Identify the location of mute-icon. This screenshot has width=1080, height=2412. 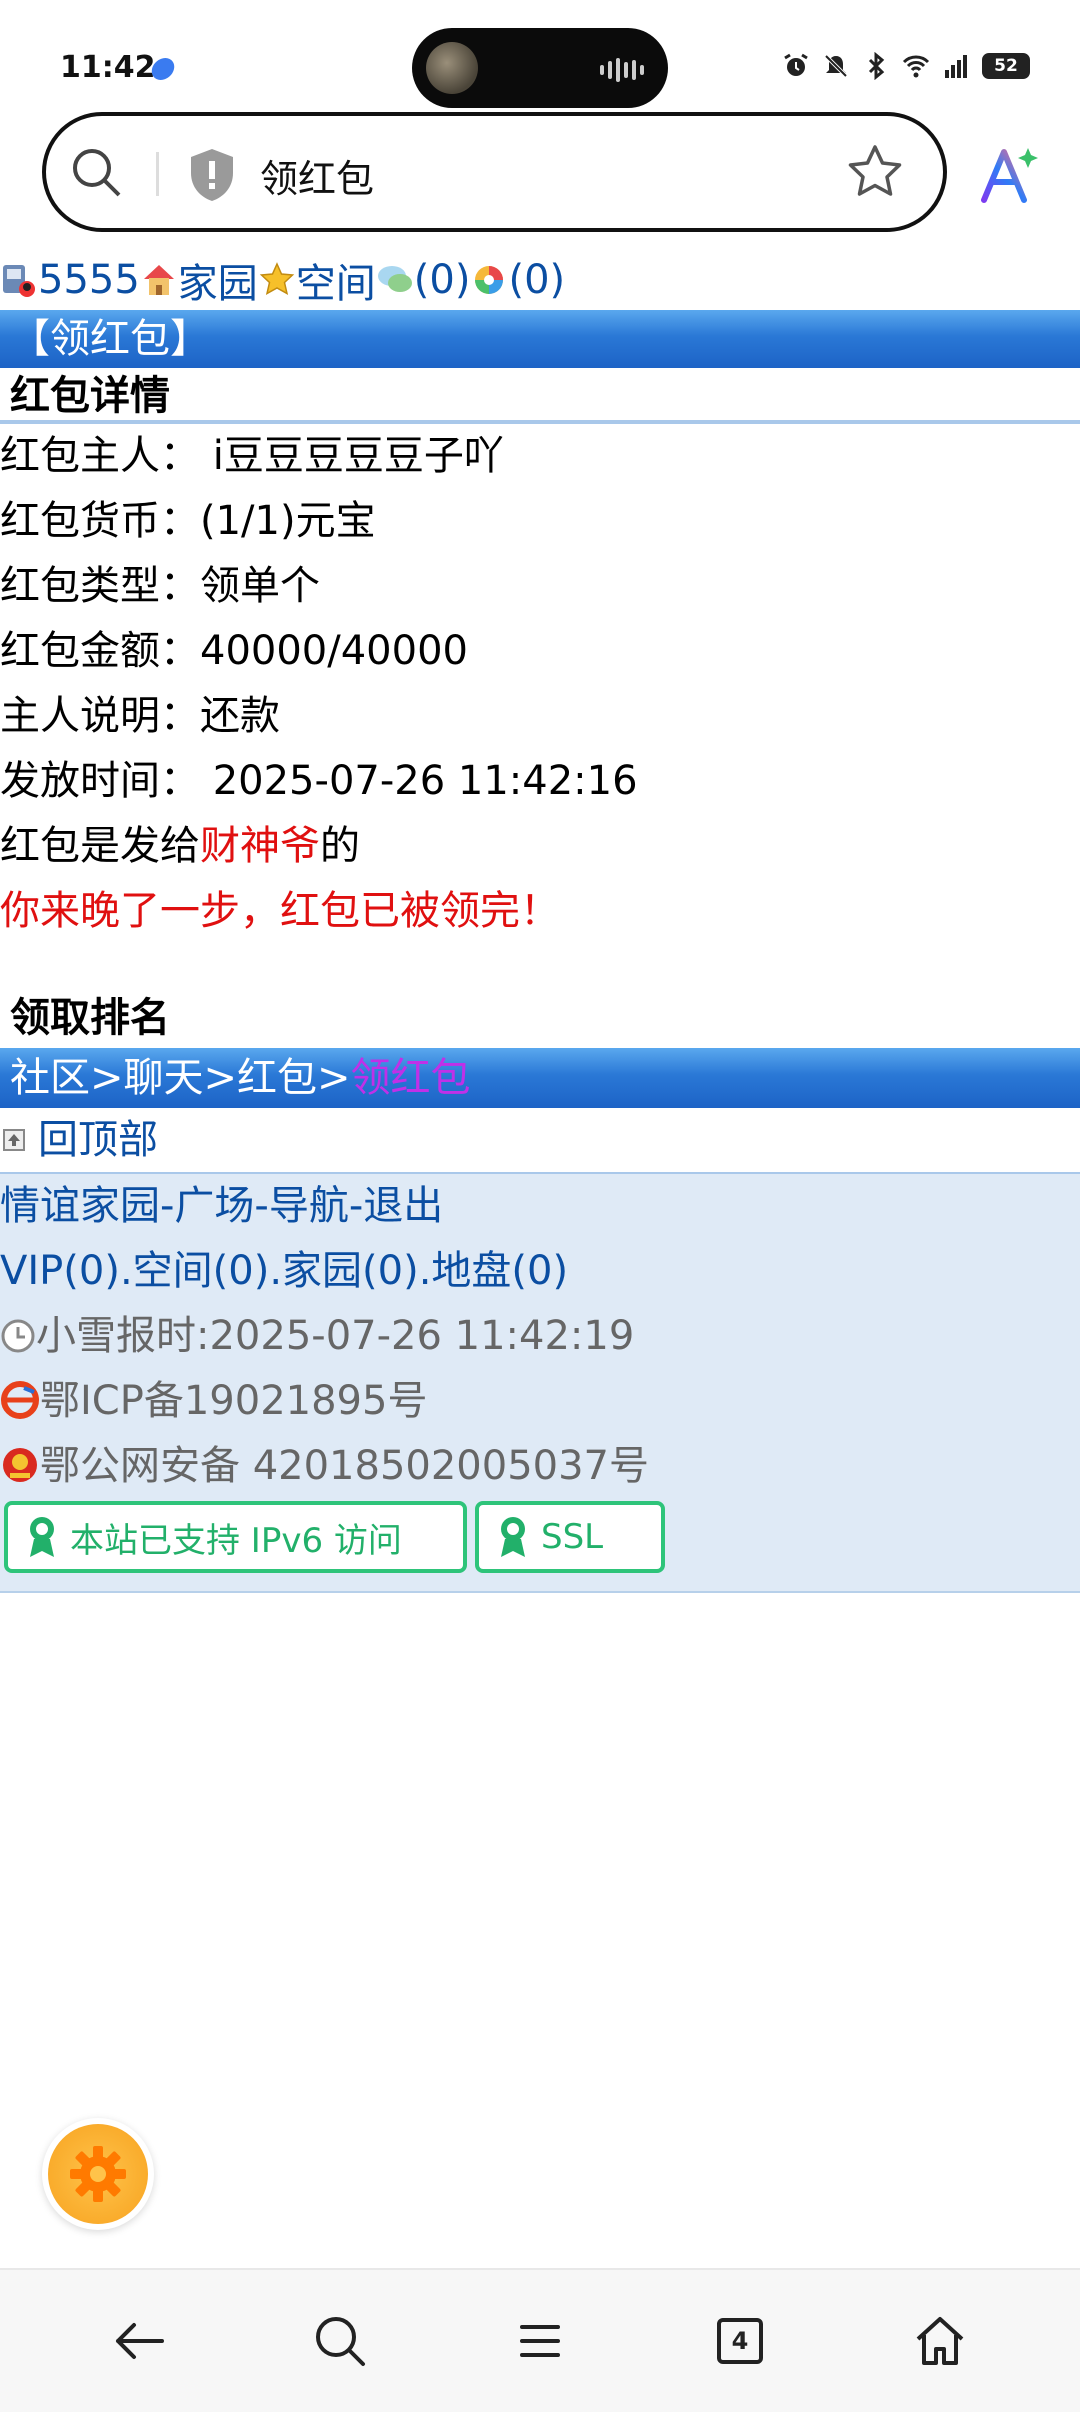
(836, 66).